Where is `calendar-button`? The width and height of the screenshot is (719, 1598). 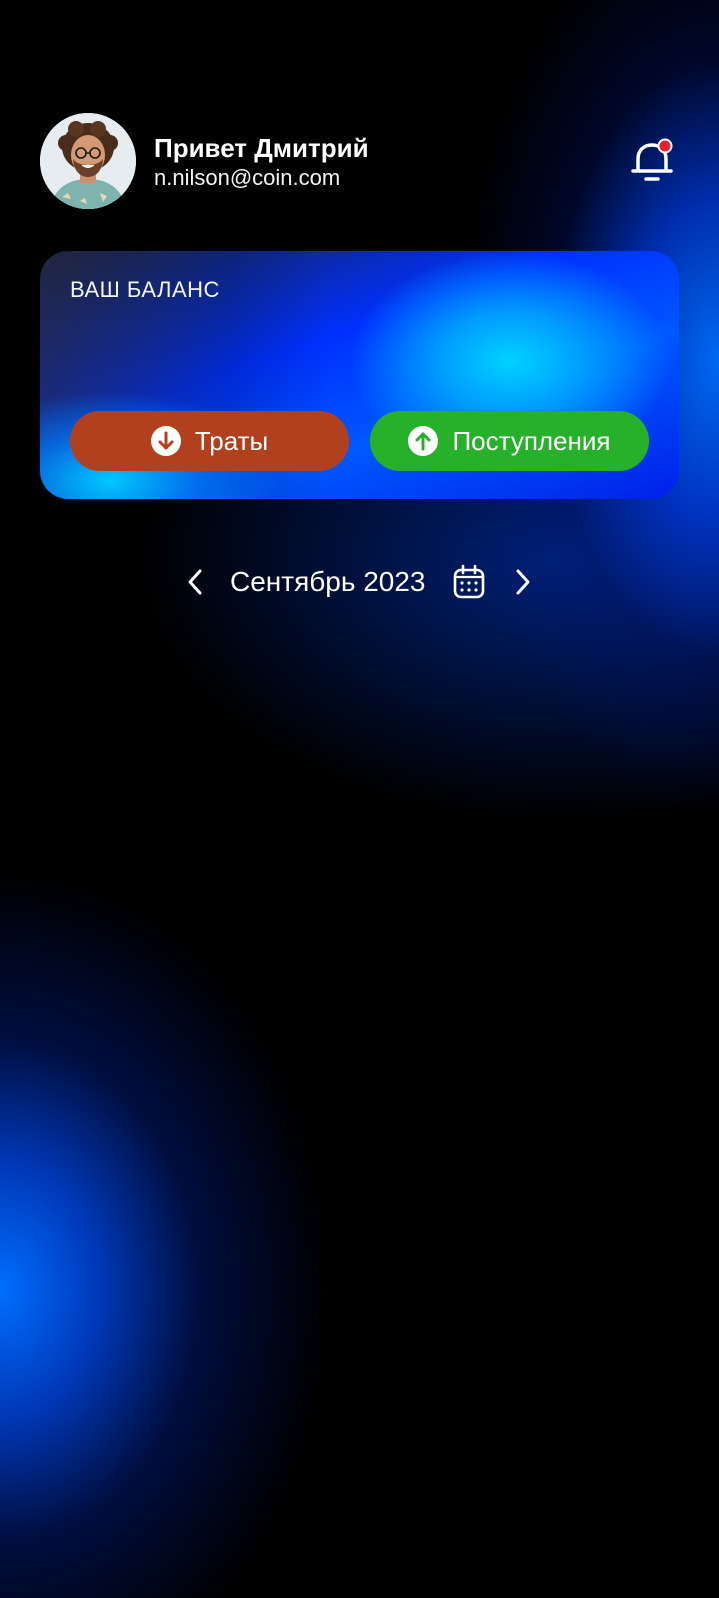
calendar-button is located at coordinates (469, 582).